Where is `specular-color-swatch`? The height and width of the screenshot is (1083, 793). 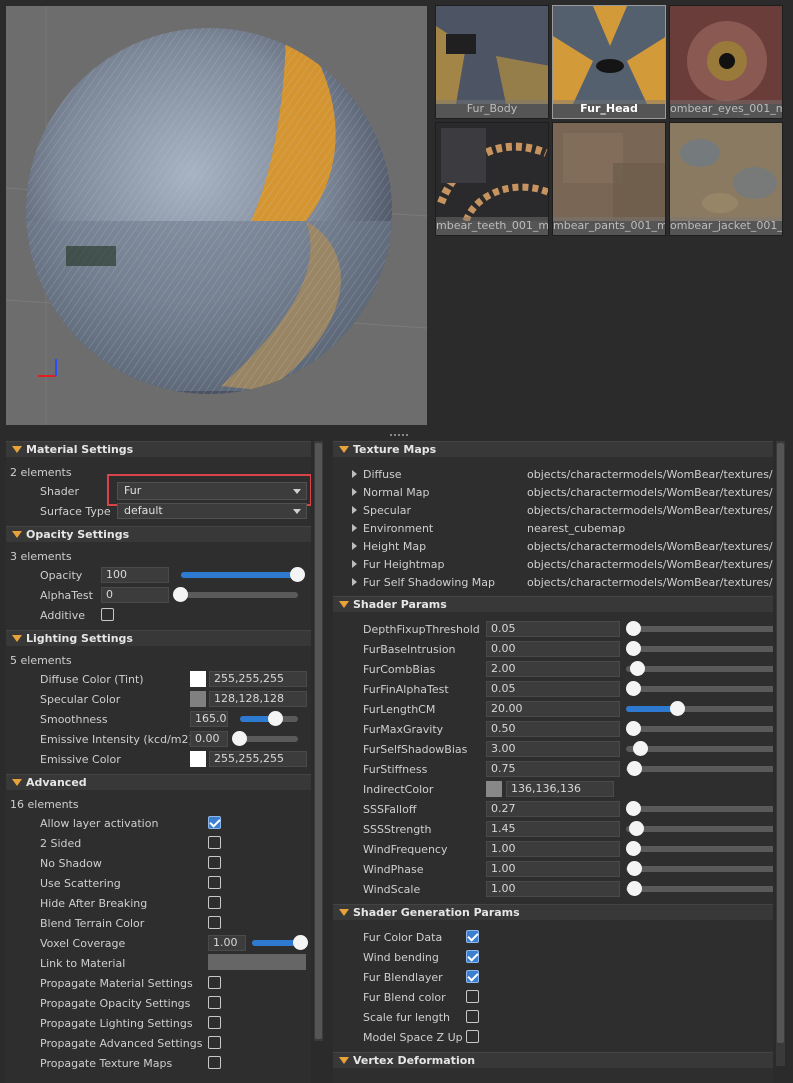 specular-color-swatch is located at coordinates (198, 699).